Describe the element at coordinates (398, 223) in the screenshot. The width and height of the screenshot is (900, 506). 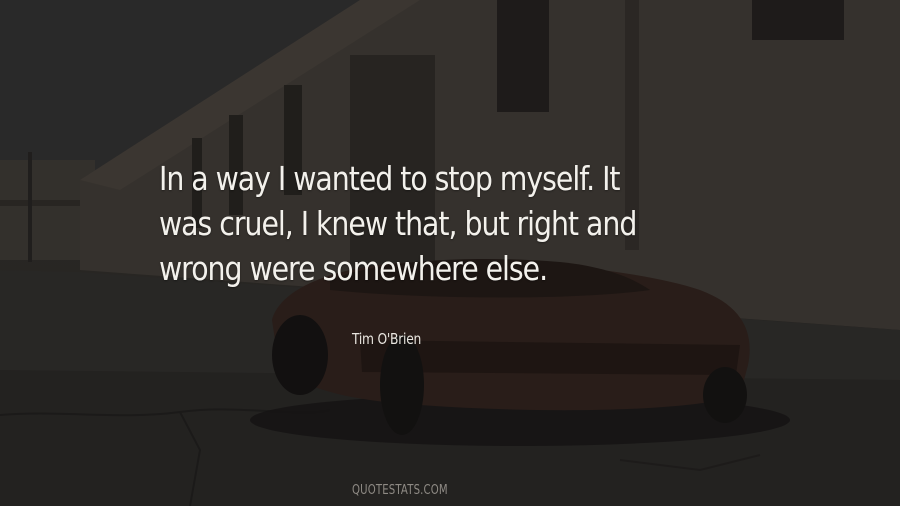
I see `quote-line: was cruel, I knew that, but right and` at that location.